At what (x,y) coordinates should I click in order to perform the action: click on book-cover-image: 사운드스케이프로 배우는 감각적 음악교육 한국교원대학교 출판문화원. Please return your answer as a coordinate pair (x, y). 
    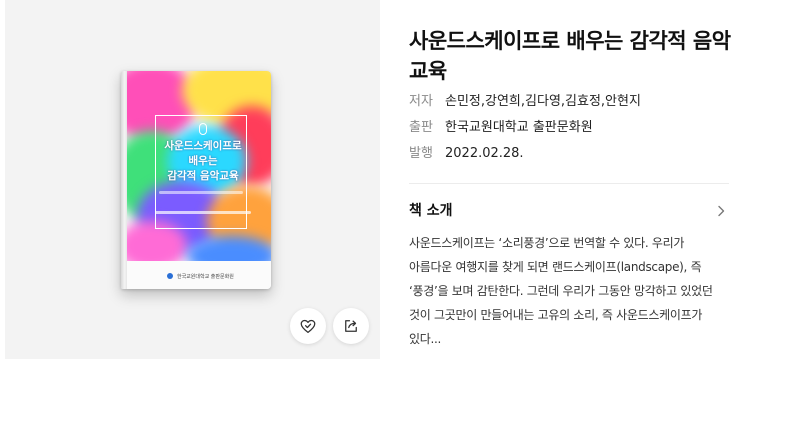
    Looking at the image, I should click on (196, 180).